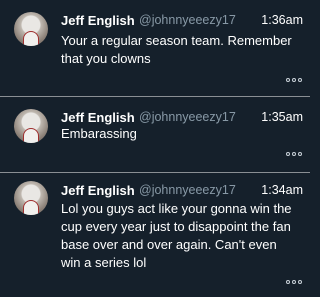 Image resolution: width=320 pixels, height=297 pixels. Describe the element at coordinates (99, 133) in the screenshot. I see `tweet-text: Embarassing` at that location.